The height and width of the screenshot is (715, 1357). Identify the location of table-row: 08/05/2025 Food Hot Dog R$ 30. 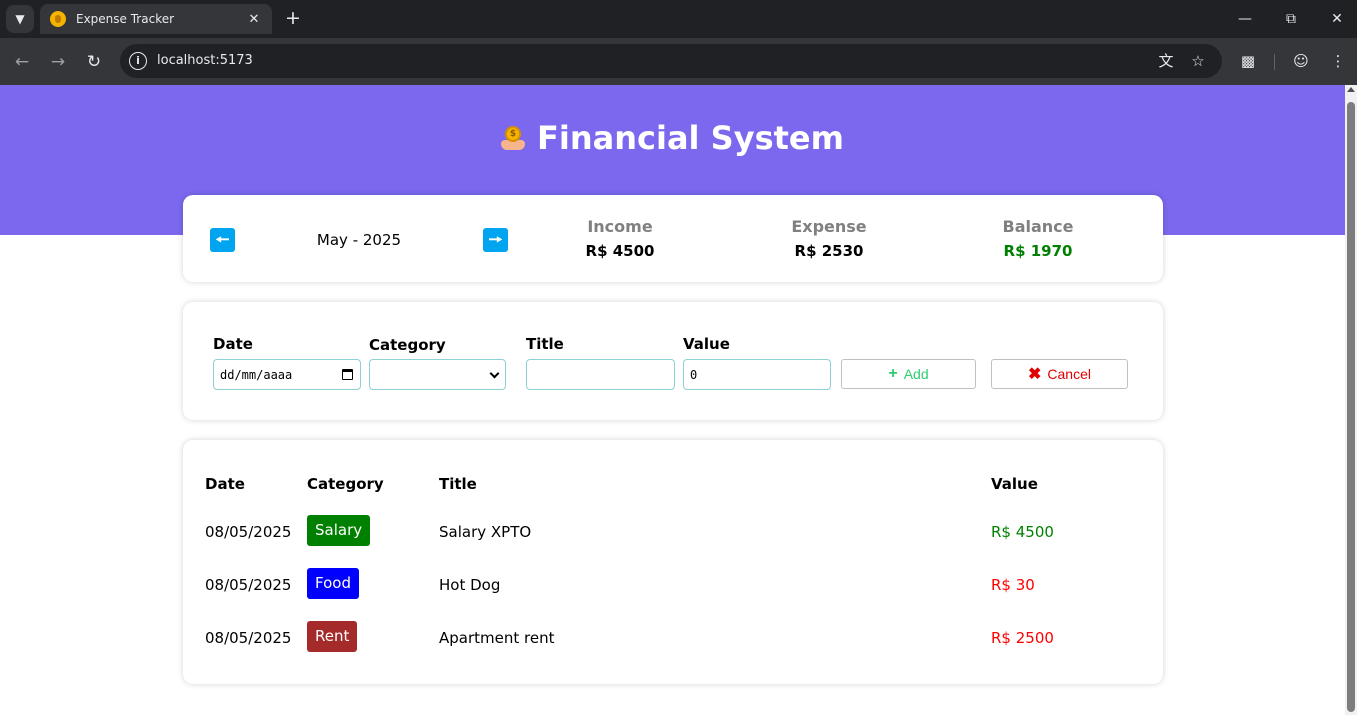
(673, 585).